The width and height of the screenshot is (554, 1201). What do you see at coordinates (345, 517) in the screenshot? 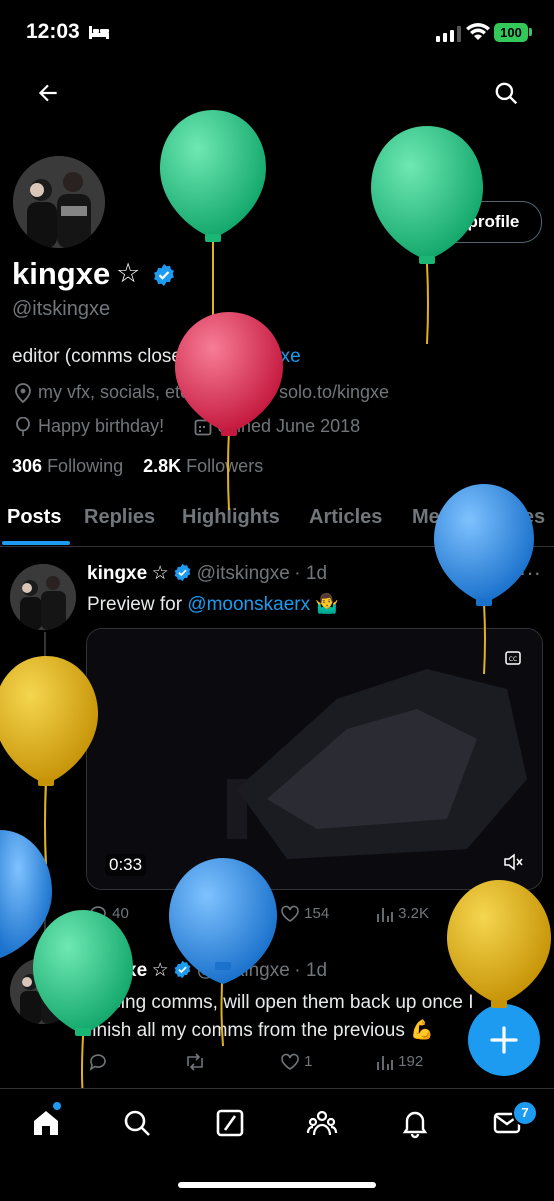
I see `tab-articles: Articles` at bounding box center [345, 517].